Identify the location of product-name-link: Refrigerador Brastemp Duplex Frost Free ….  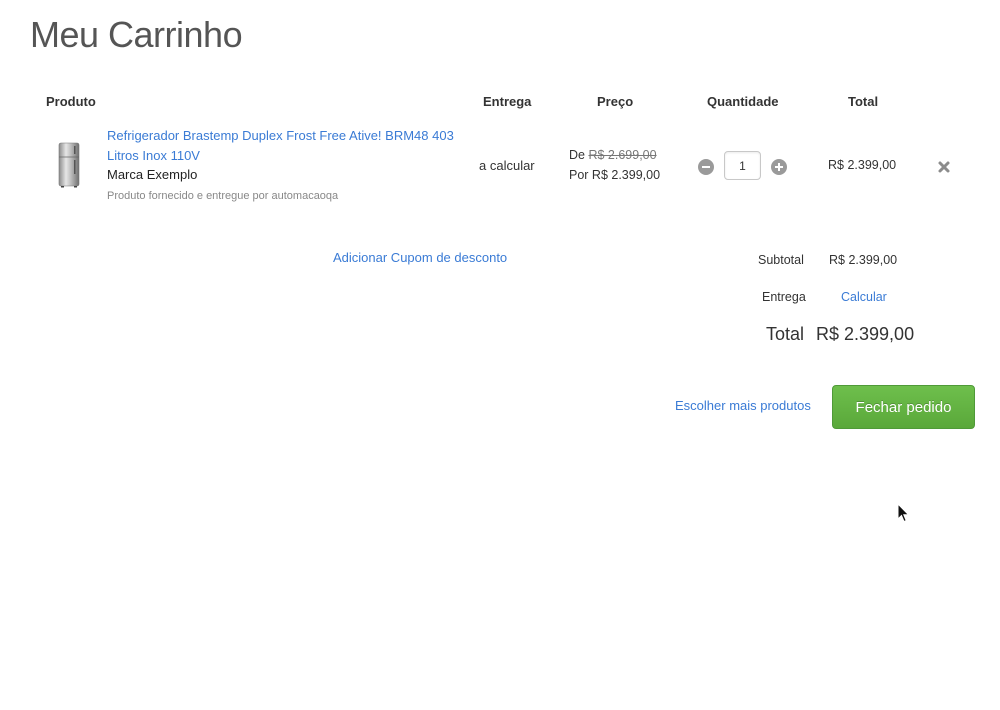
(287, 146).